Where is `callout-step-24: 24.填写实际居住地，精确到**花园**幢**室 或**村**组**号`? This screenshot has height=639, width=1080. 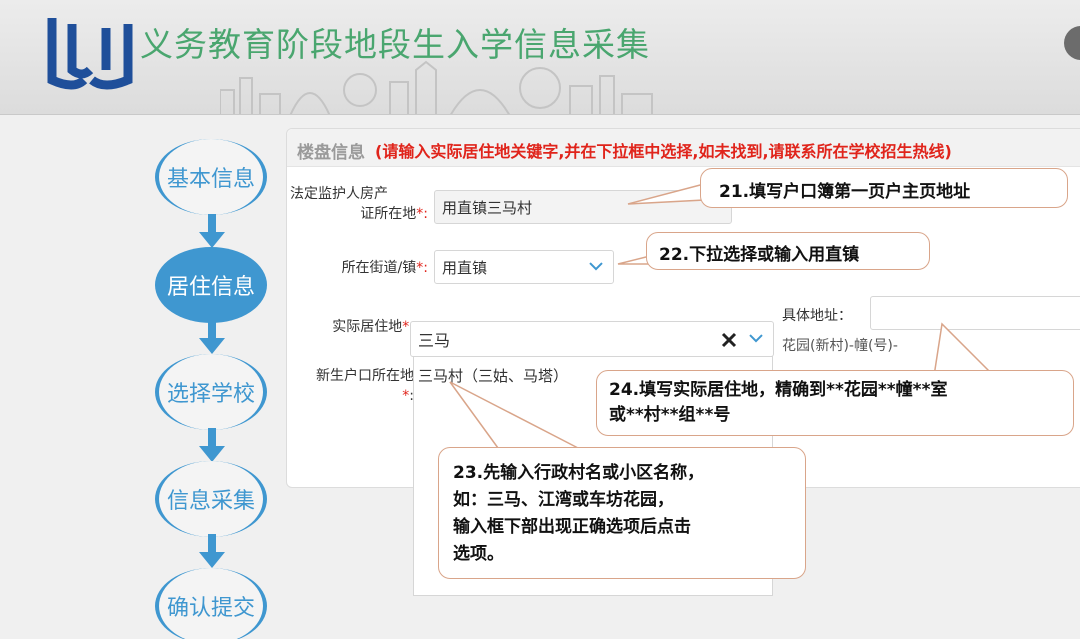 callout-step-24: 24.填写实际居住地，精确到**花园**幢**室 或**村**组**号 is located at coordinates (835, 403).